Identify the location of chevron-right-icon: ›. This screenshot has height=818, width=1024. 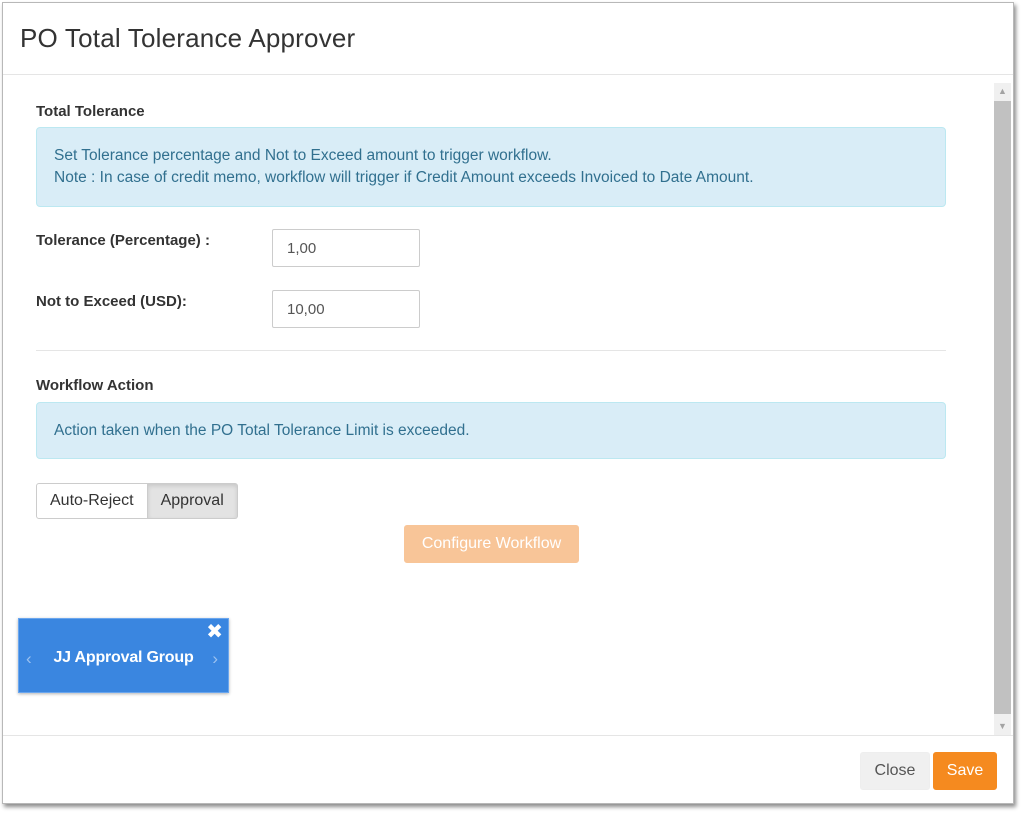
(215, 659).